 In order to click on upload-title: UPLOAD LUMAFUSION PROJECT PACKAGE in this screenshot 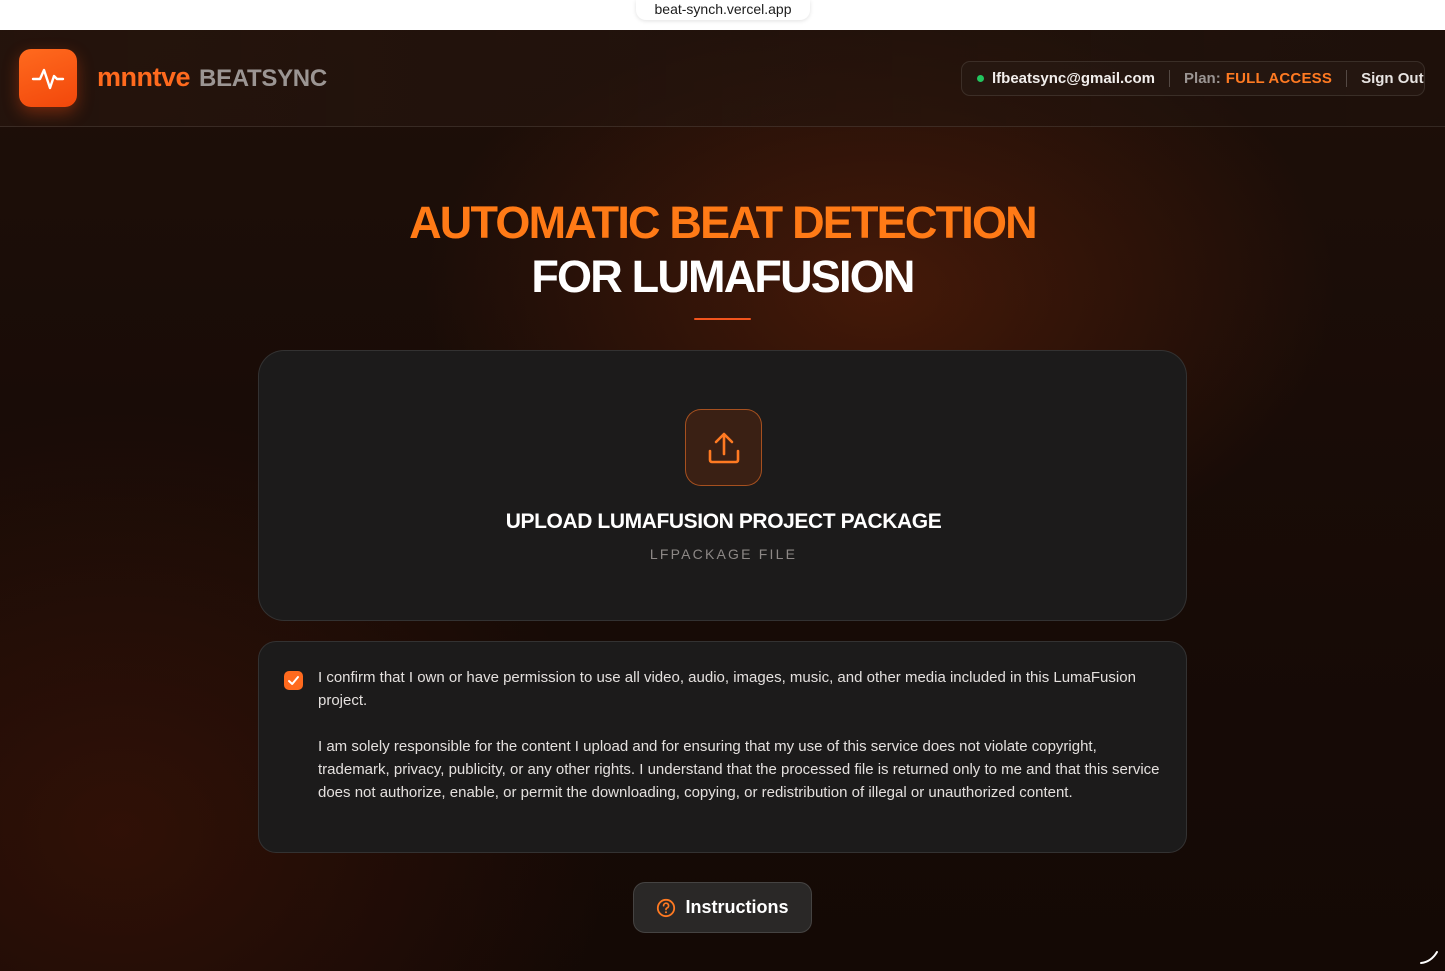, I will do `click(723, 521)`.